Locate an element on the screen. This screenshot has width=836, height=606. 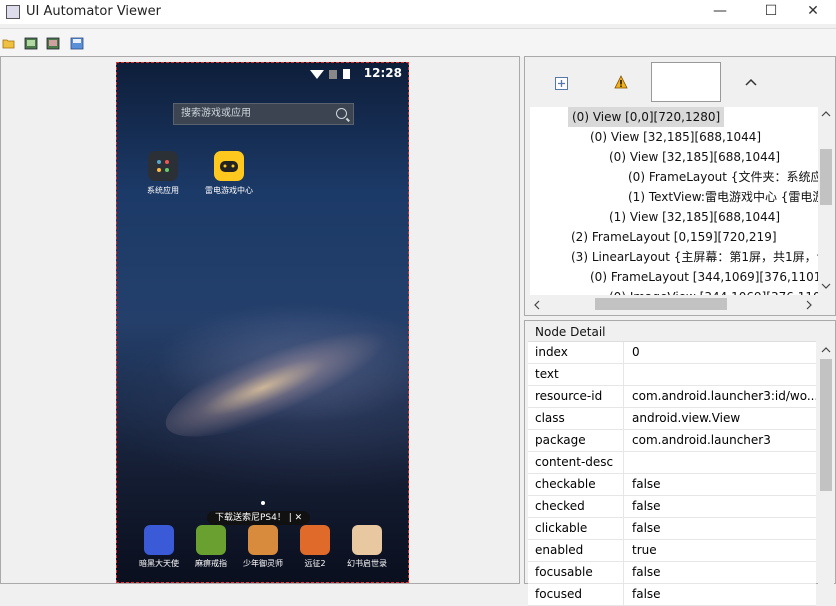
status-time: 12:28 is located at coordinates (382, 73).